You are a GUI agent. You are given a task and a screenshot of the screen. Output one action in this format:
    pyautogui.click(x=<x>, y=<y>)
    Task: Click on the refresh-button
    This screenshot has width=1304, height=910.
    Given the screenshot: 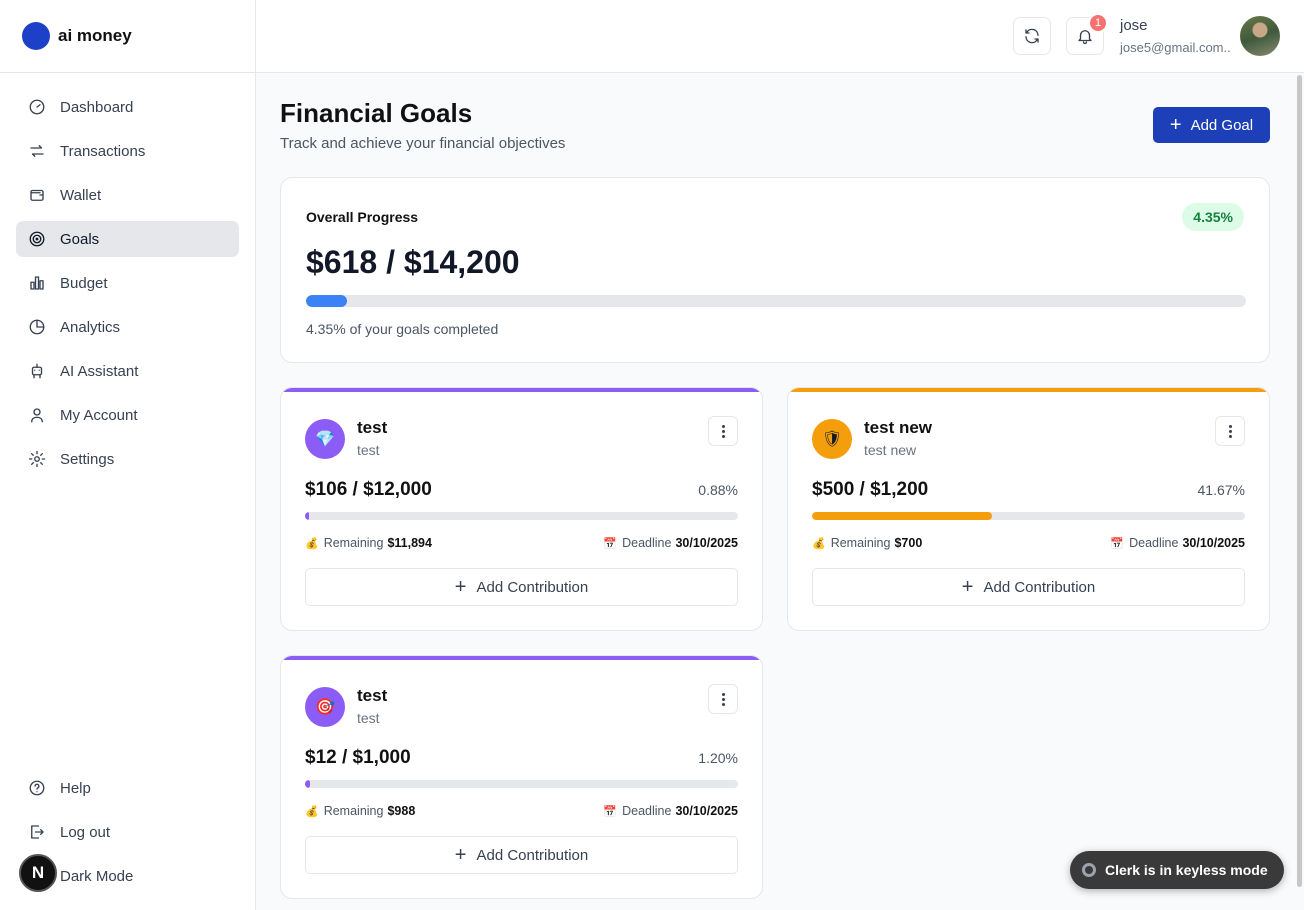 What is the action you would take?
    pyautogui.click(x=1032, y=36)
    